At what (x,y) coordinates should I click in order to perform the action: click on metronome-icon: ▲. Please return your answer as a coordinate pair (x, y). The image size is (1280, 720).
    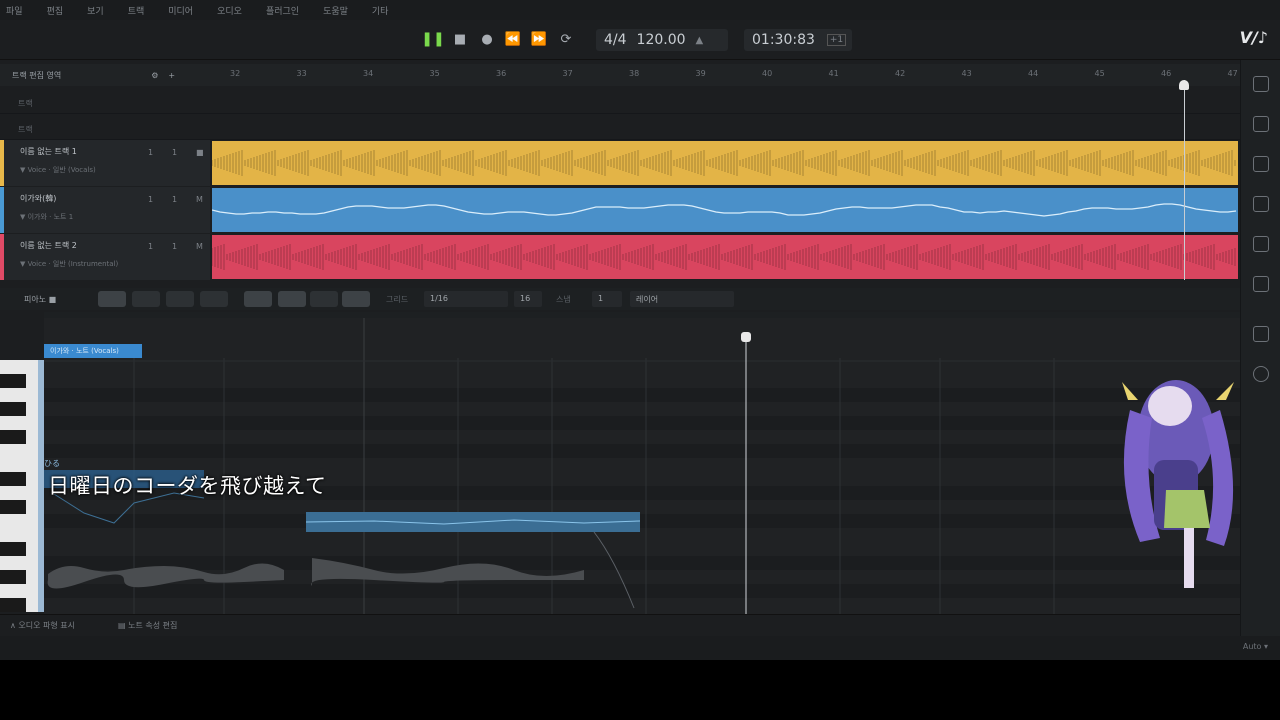
    Looking at the image, I should click on (700, 40).